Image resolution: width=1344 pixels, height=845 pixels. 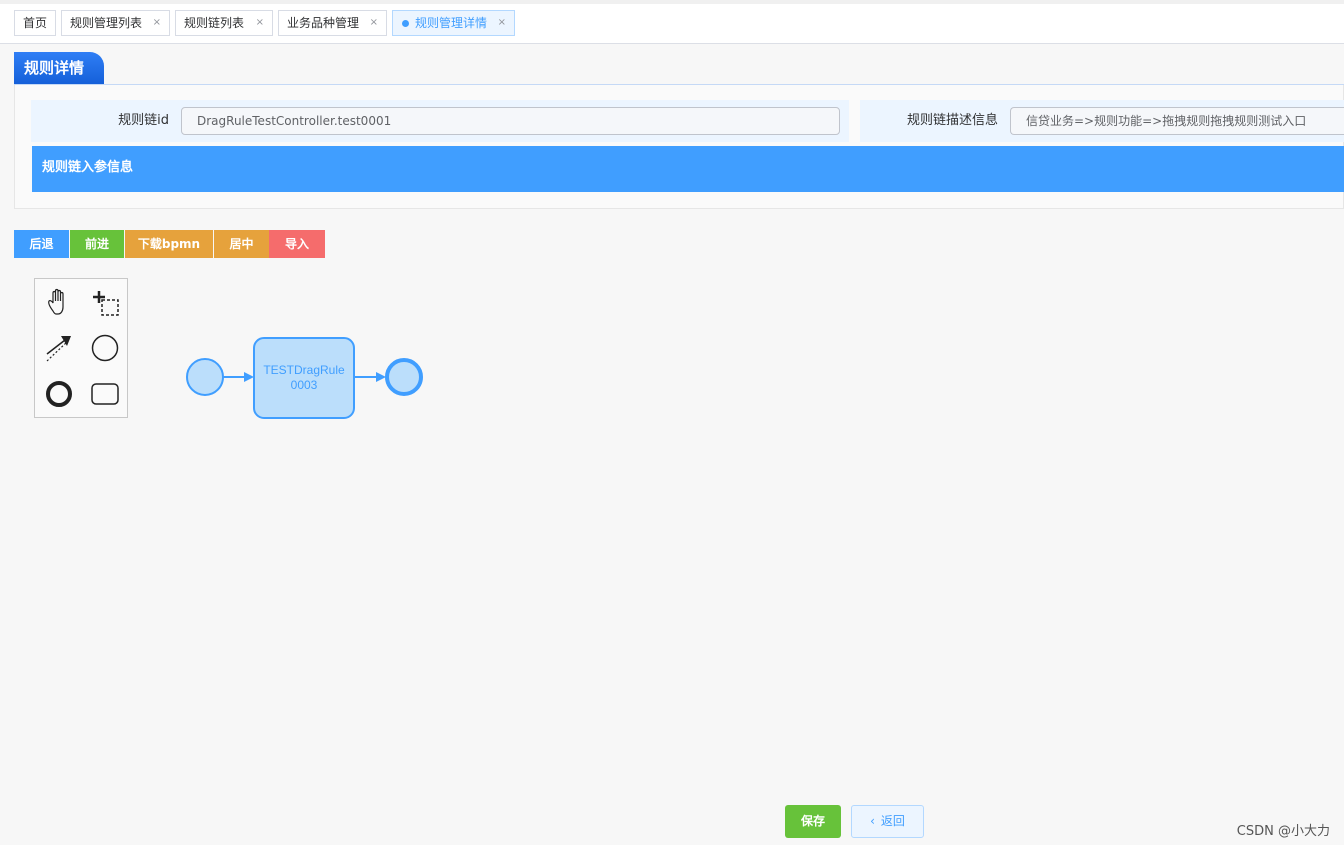 I want to click on desc-label: 规则链描述信息, so click(x=952, y=120).